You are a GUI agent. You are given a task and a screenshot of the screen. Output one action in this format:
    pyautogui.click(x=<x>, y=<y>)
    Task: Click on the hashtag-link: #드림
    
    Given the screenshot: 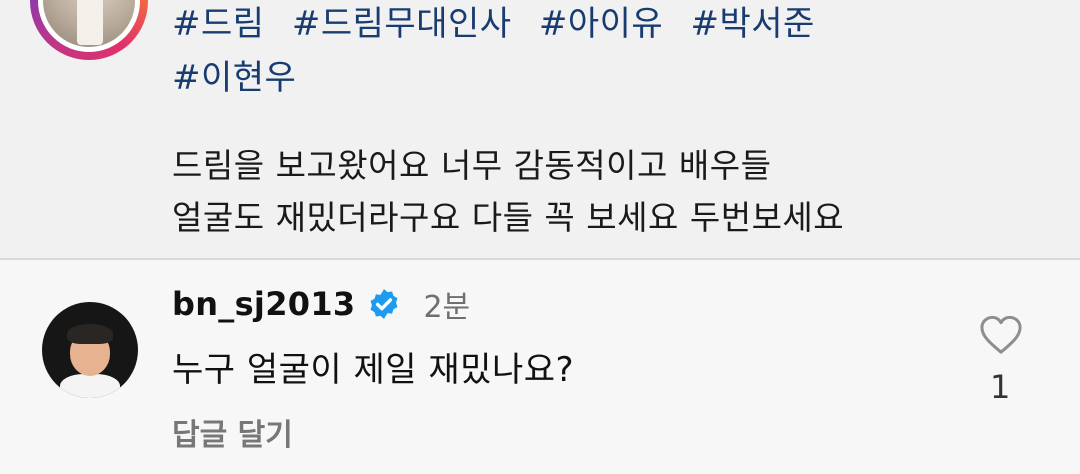 What is the action you would take?
    pyautogui.click(x=218, y=24)
    